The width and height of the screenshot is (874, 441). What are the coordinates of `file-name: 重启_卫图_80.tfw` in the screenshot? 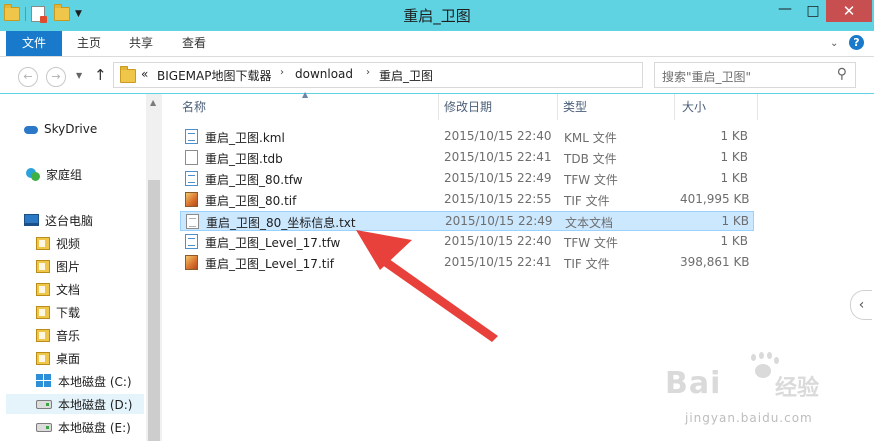 It's located at (254, 180).